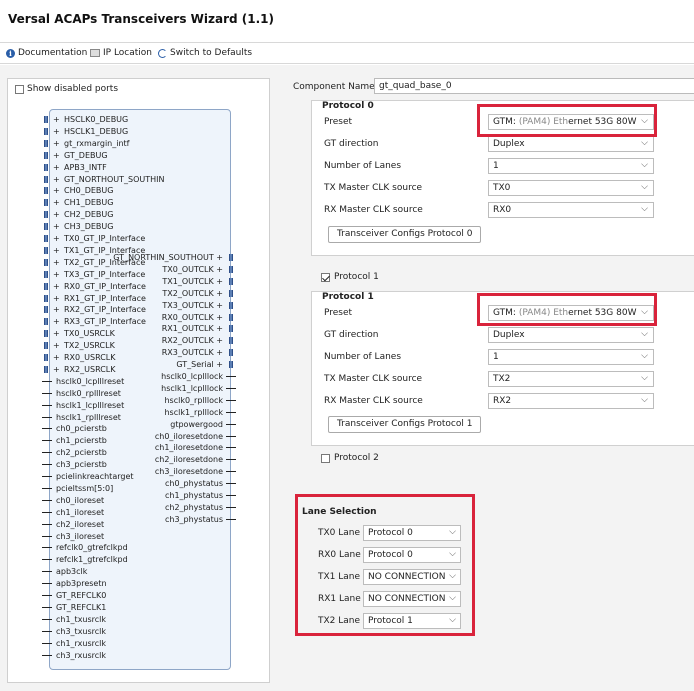 Image resolution: width=694 pixels, height=691 pixels. Describe the element at coordinates (74, 465) in the screenshot. I see `left-signal-pin: ch3_pcierstb` at that location.